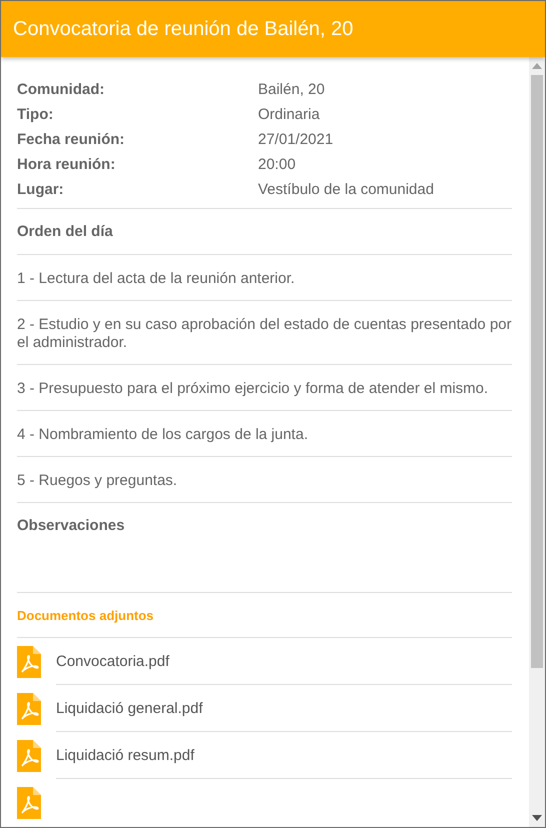 Image resolution: width=546 pixels, height=828 pixels. What do you see at coordinates (35, 114) in the screenshot?
I see `field-label: Tipo:` at bounding box center [35, 114].